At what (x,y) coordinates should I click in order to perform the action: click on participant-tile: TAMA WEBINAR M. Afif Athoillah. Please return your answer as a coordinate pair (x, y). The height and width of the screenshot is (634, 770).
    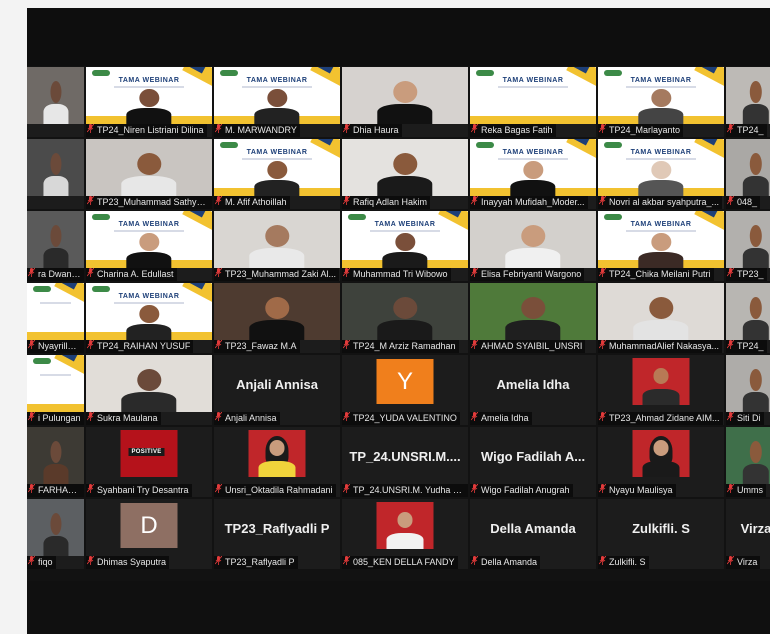
    Looking at the image, I should click on (277, 174).